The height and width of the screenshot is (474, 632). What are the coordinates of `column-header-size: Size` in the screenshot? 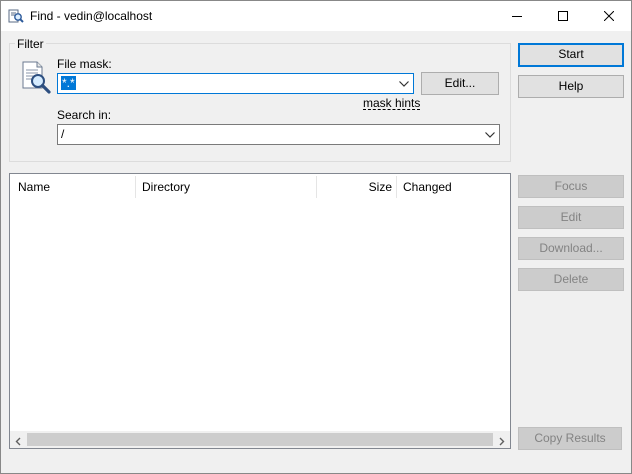 It's located at (356, 187).